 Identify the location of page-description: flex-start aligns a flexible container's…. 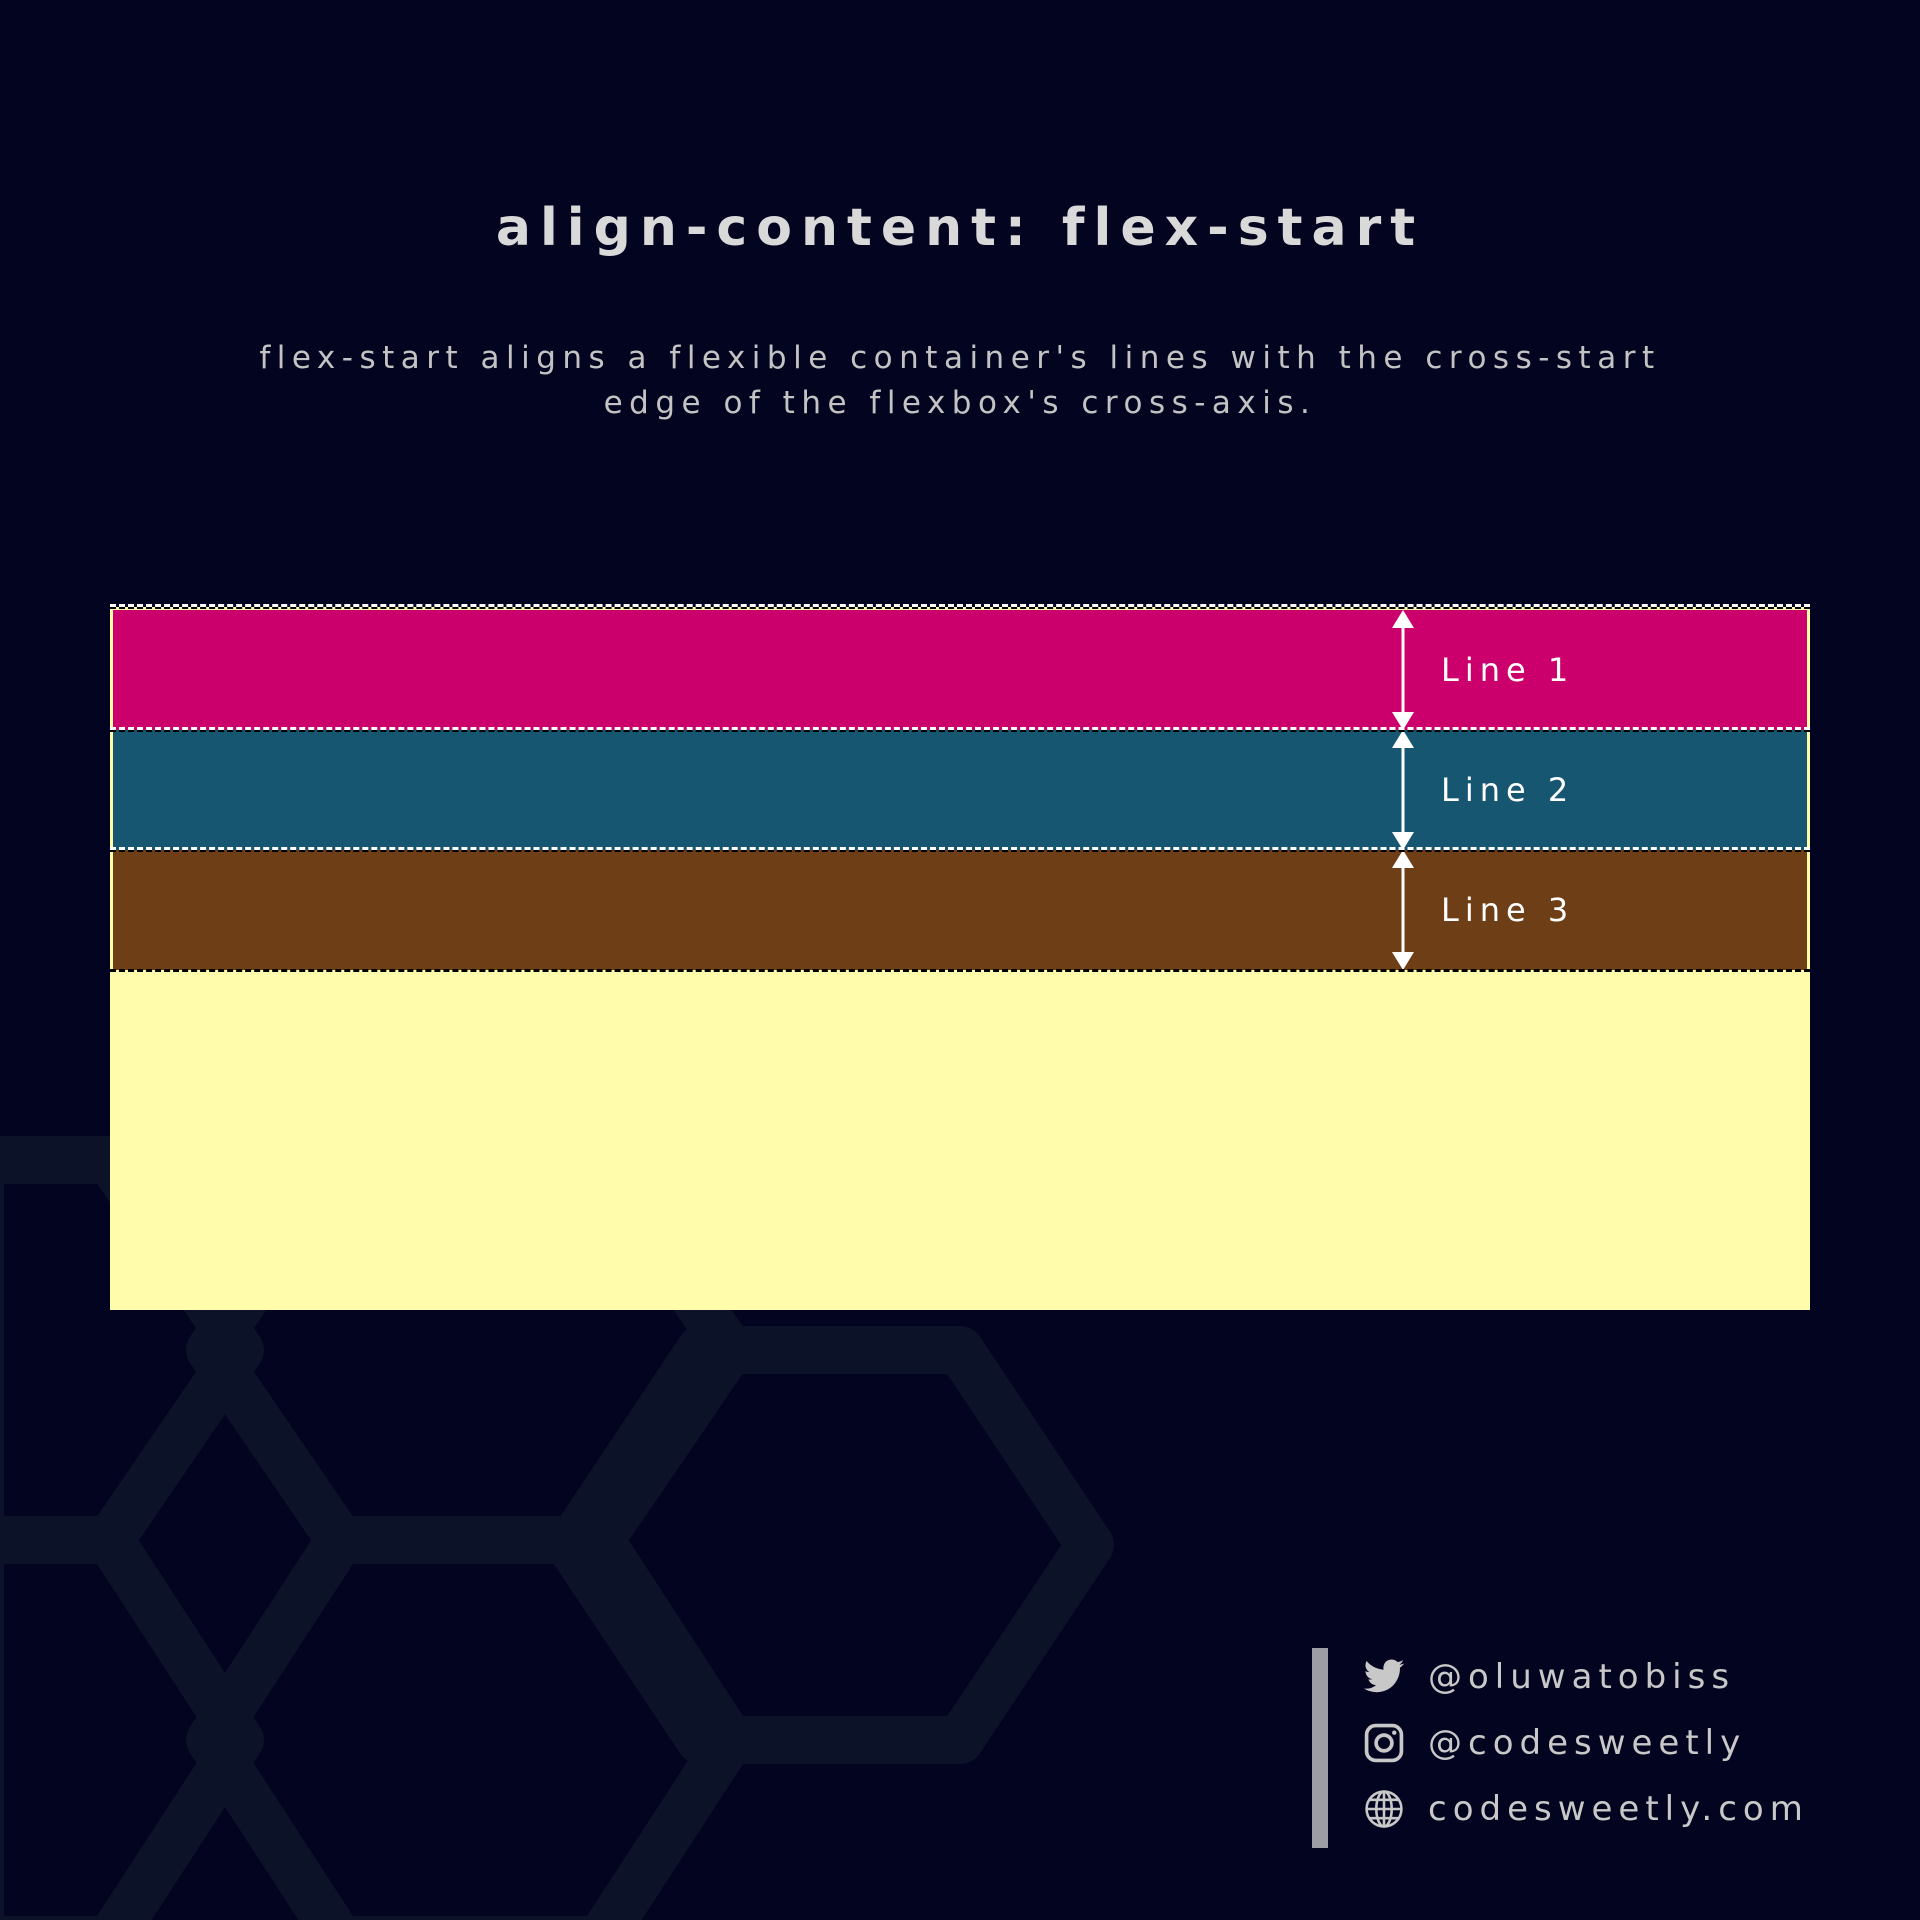
(960, 380).